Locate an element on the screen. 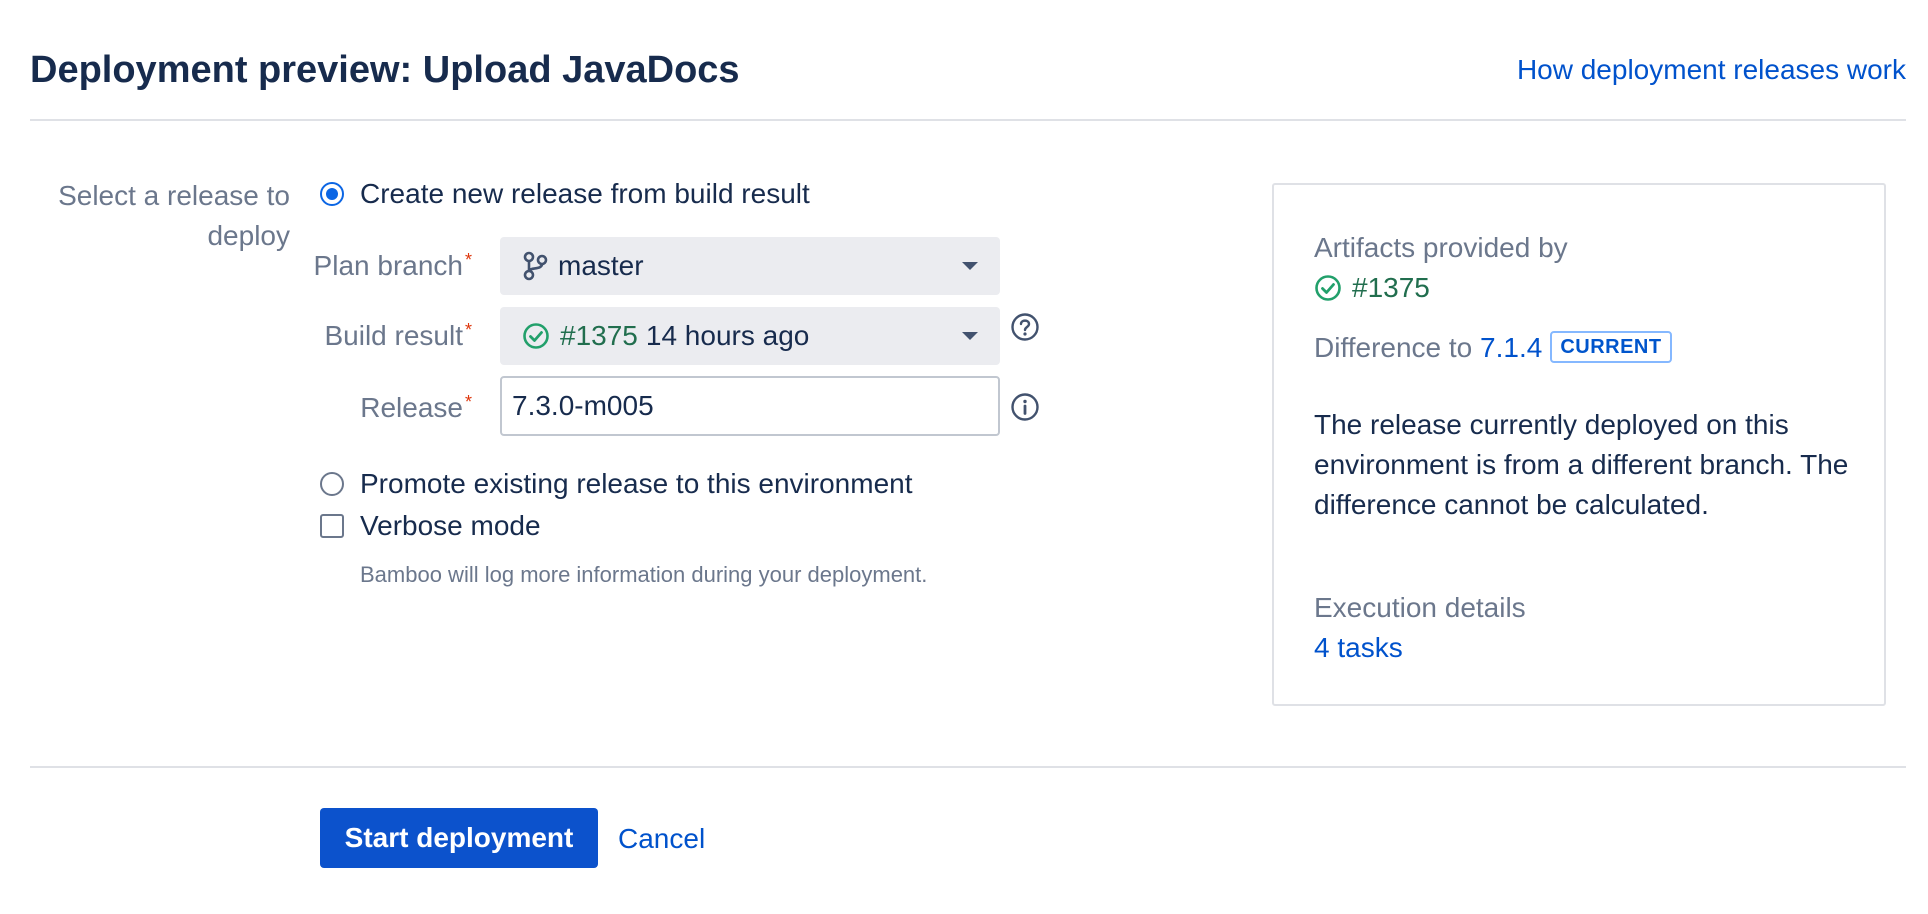 The width and height of the screenshot is (1928, 914). question-help-icon is located at coordinates (1025, 327).